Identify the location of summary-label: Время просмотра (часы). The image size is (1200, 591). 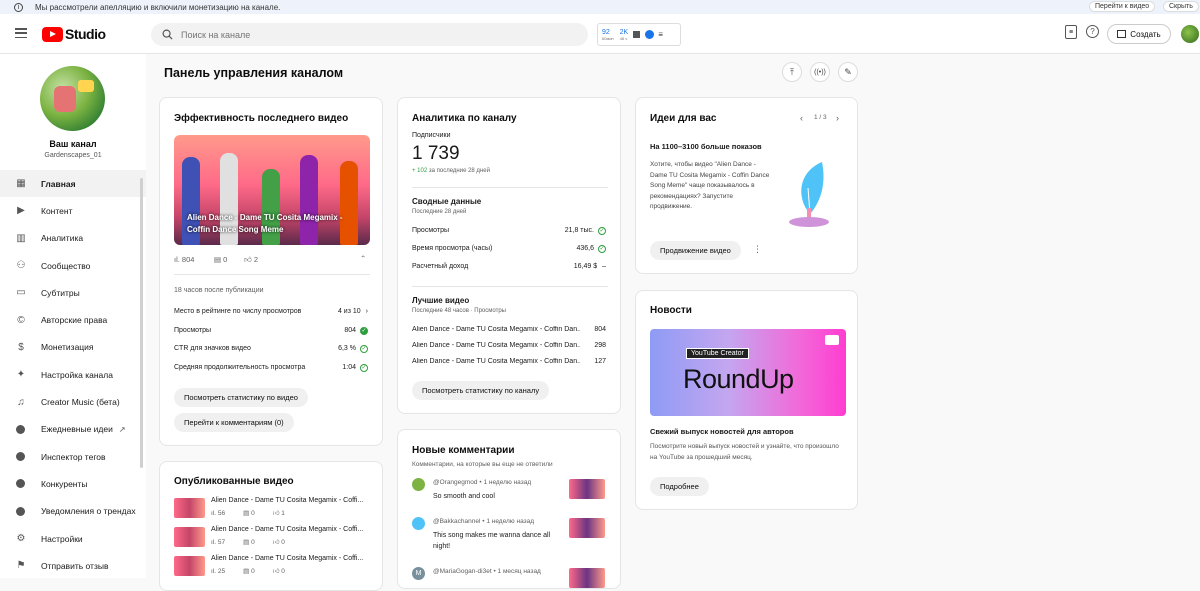
(452, 248).